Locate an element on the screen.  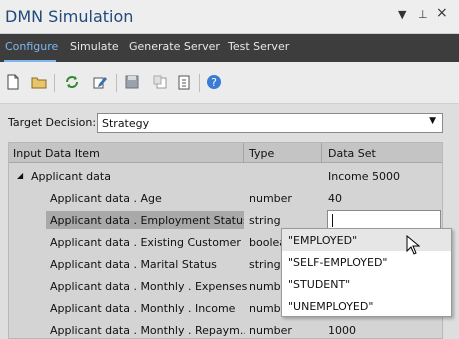
options-dropdown-icon: ▼ is located at coordinates (402, 14).